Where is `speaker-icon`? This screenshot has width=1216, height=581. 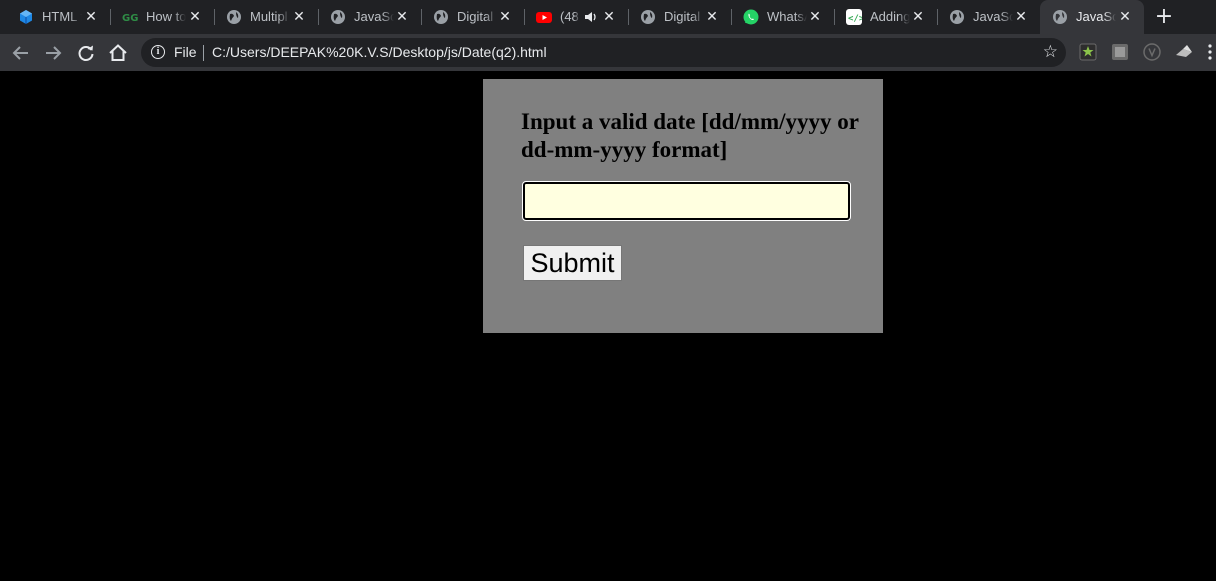 speaker-icon is located at coordinates (591, 17).